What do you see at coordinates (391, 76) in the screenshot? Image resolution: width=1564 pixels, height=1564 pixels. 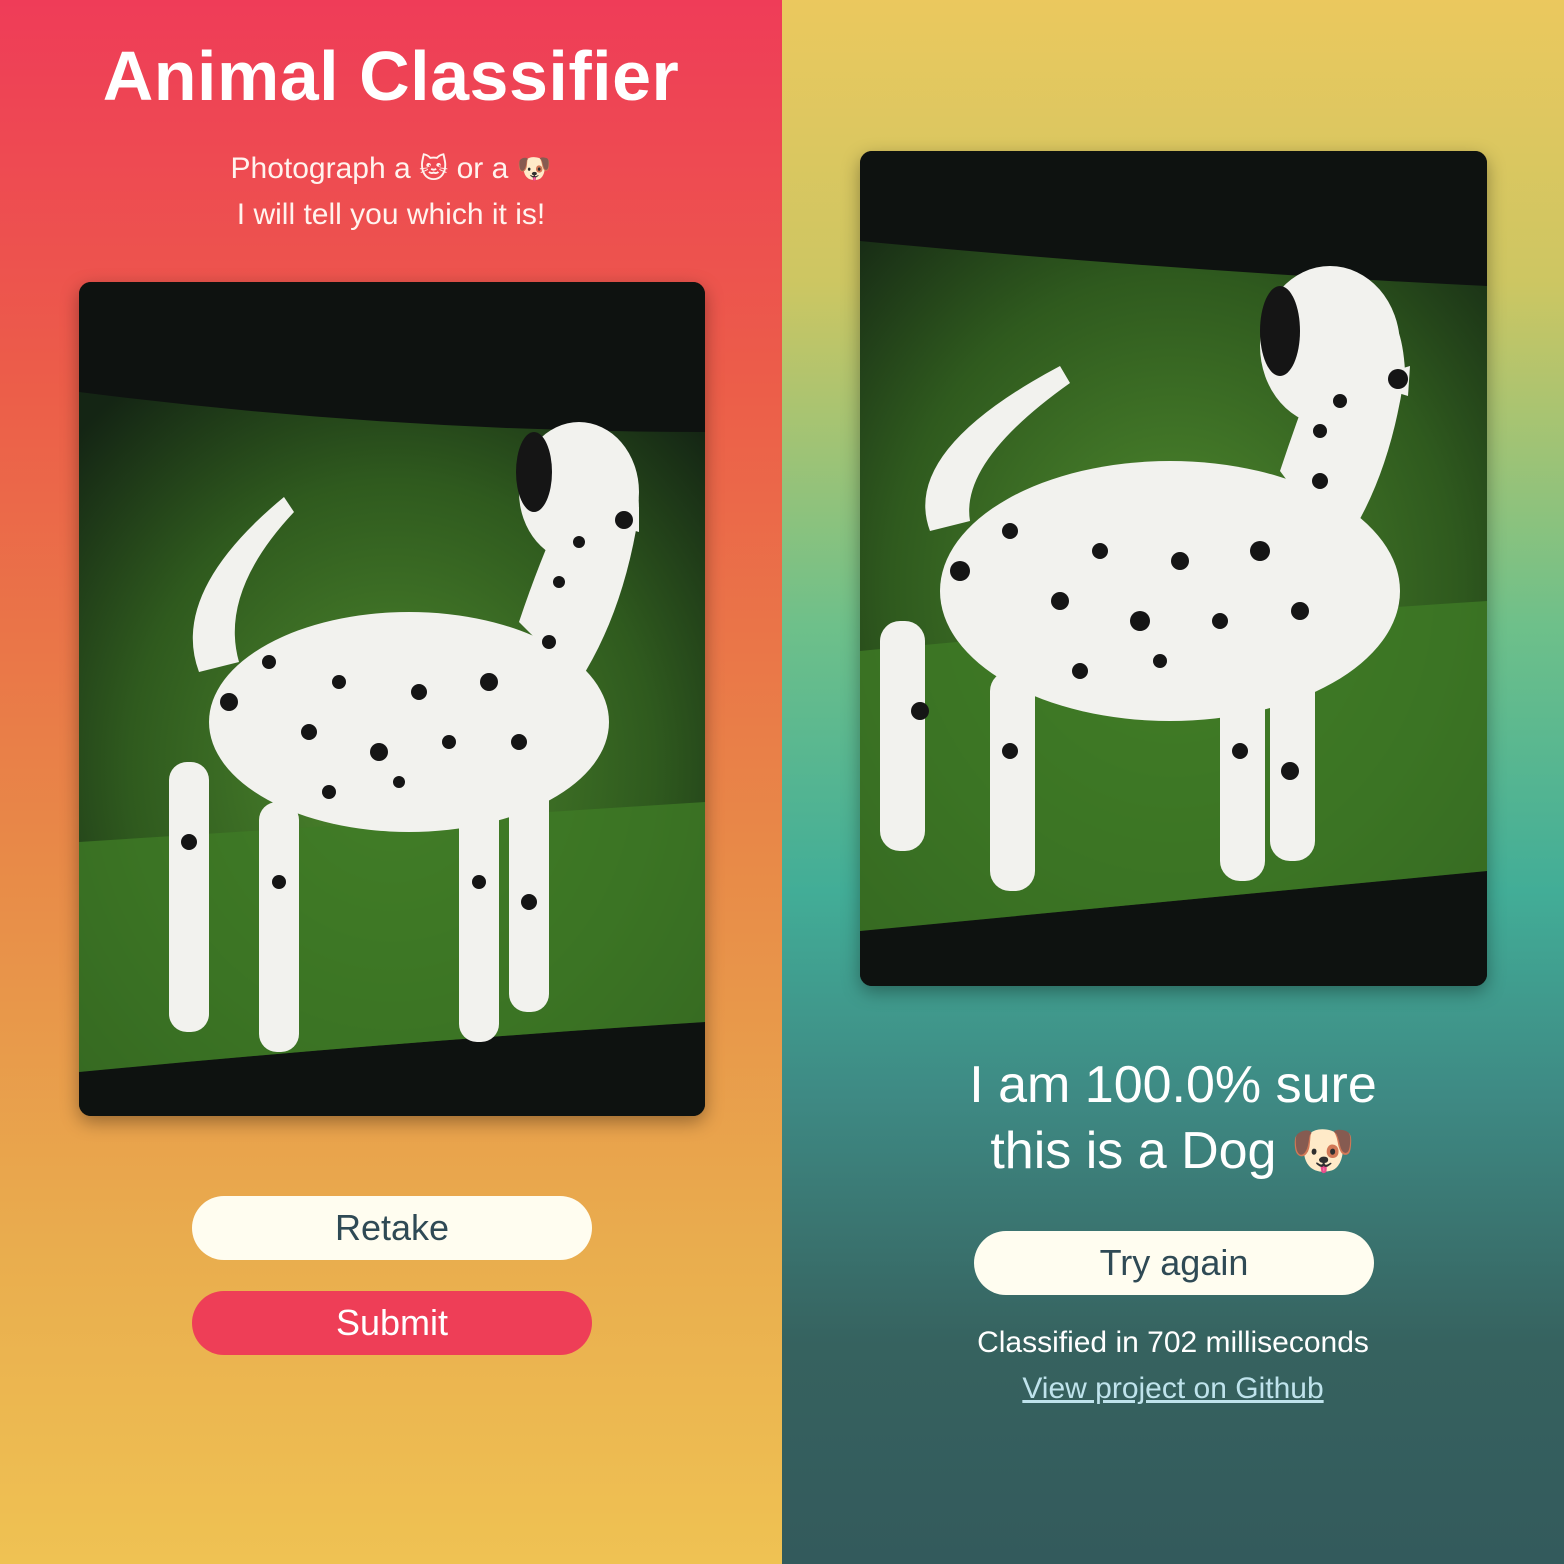 I see `app-title: Animal Classifier` at bounding box center [391, 76].